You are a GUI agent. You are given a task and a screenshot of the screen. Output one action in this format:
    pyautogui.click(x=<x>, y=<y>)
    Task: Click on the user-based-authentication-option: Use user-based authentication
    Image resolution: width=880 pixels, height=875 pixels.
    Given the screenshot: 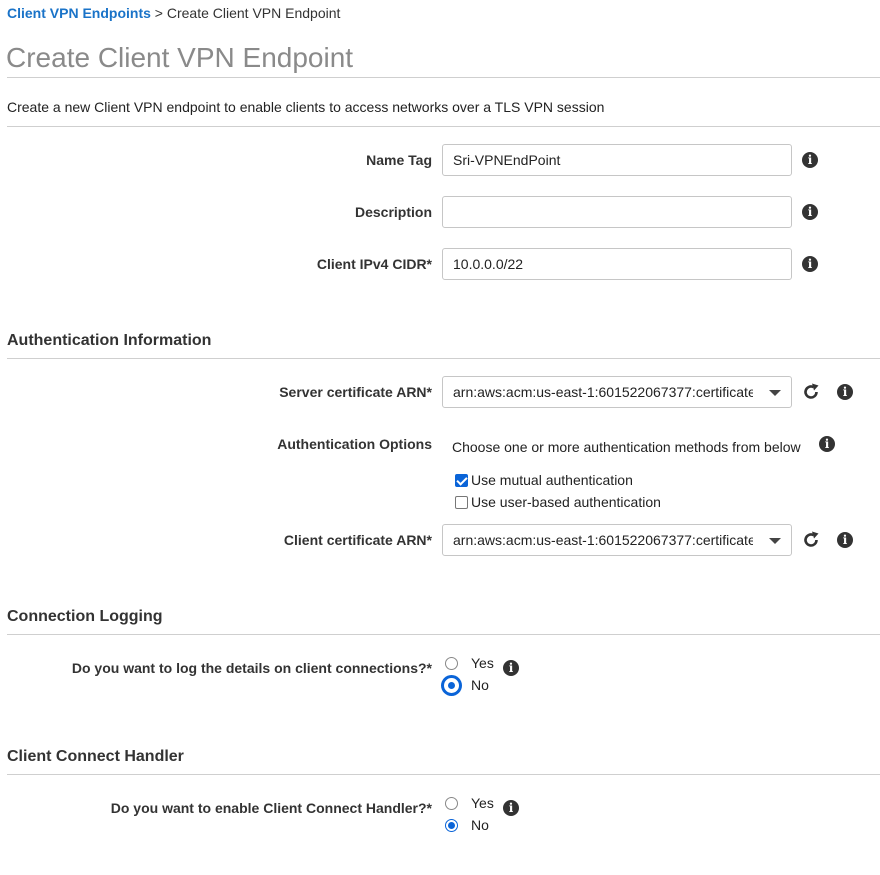 What is the action you would take?
    pyautogui.click(x=558, y=502)
    